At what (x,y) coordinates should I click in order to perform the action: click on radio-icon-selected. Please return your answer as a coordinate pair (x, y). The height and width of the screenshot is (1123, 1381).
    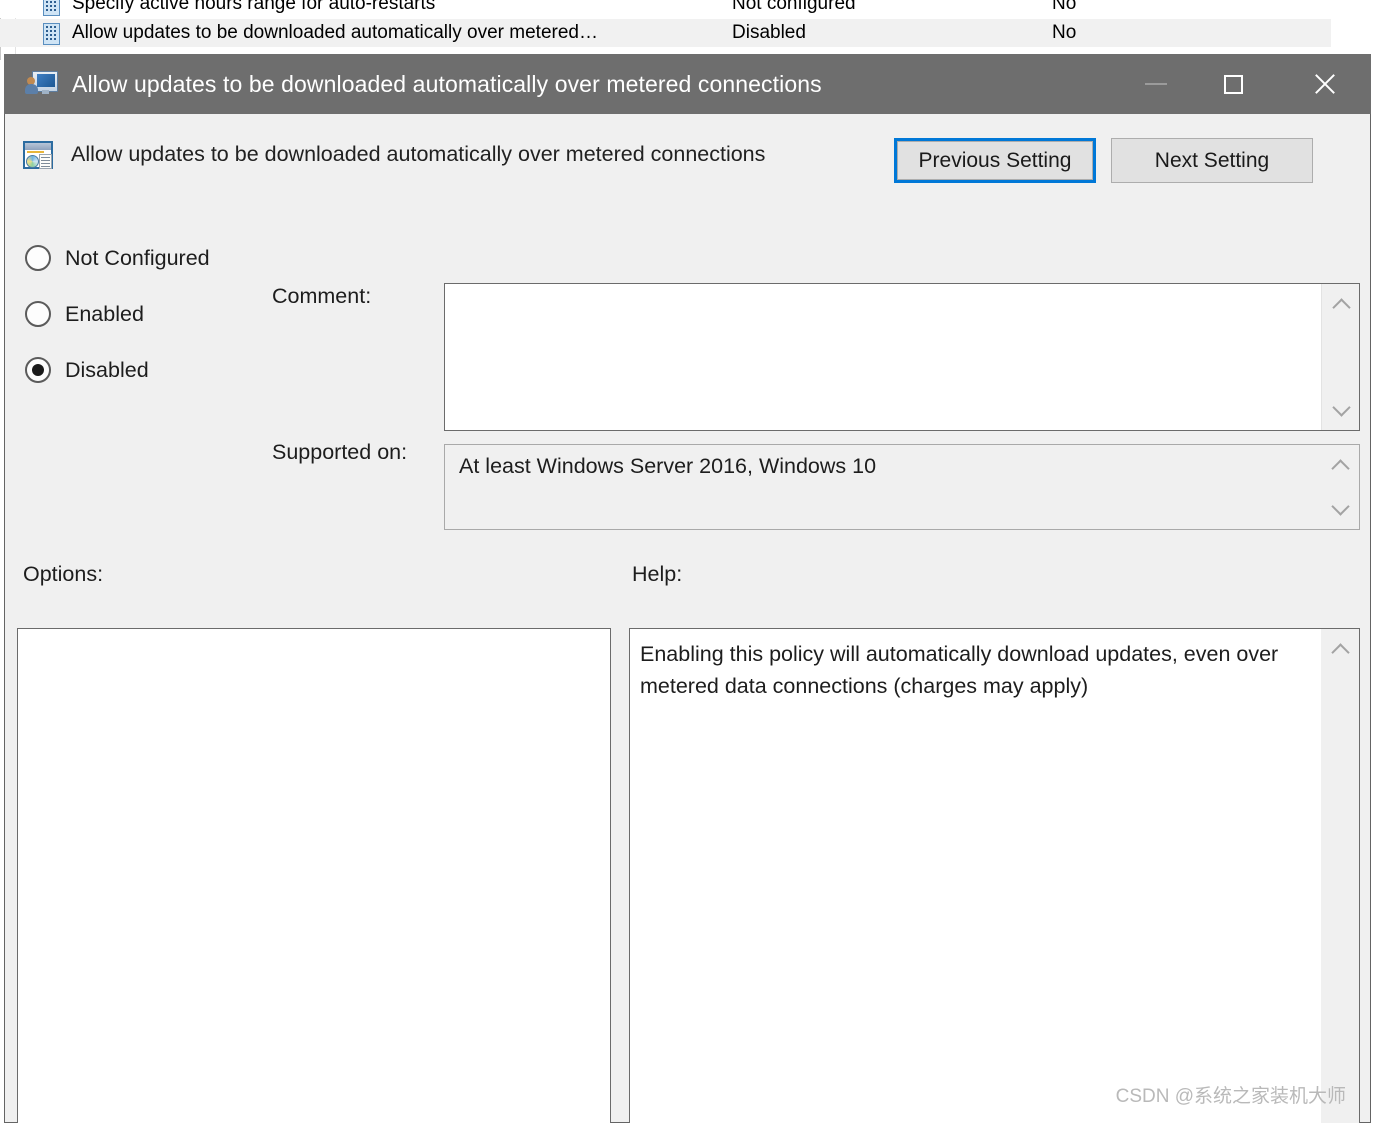
    Looking at the image, I should click on (38, 370).